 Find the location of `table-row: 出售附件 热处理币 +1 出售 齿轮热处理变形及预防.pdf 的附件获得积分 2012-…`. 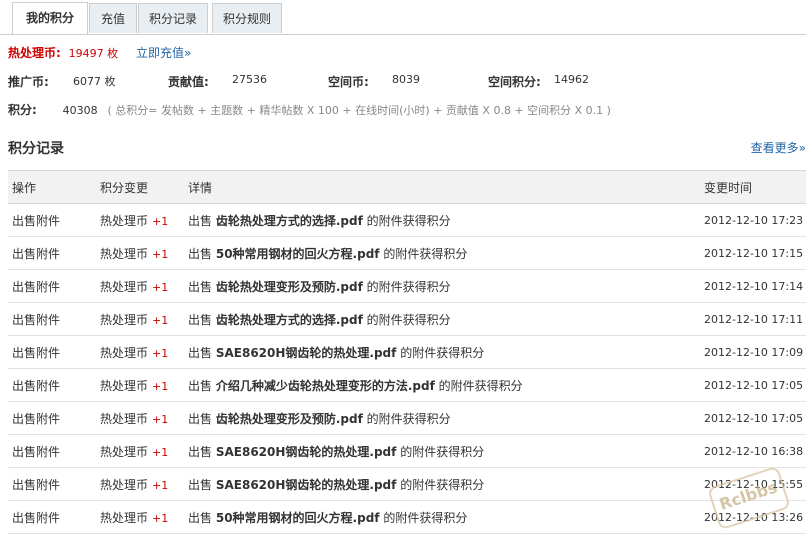

table-row: 出售附件 热处理币 +1 出售 齿轮热处理变形及预防.pdf 的附件获得积分 2012-… is located at coordinates (407, 418).